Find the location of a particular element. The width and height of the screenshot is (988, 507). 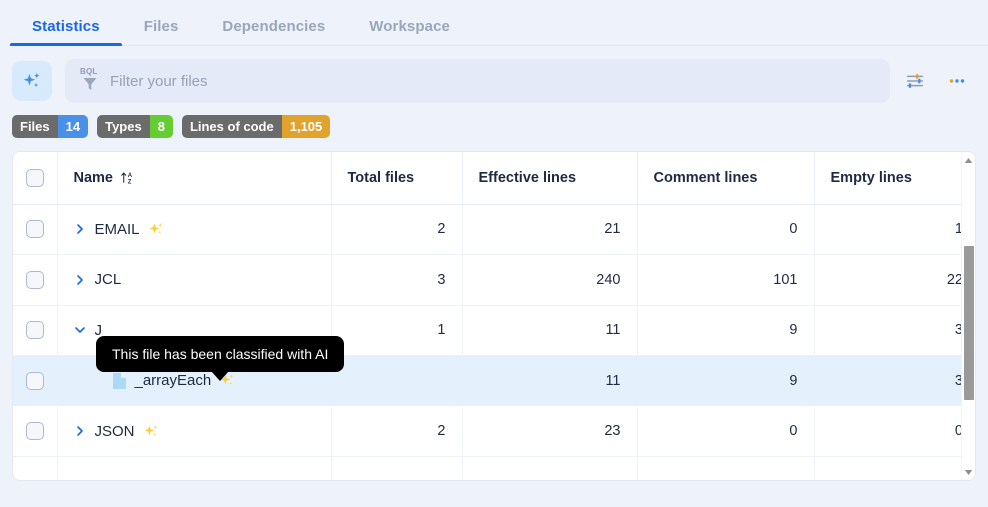

row-name-cell: JSON is located at coordinates (194, 431).